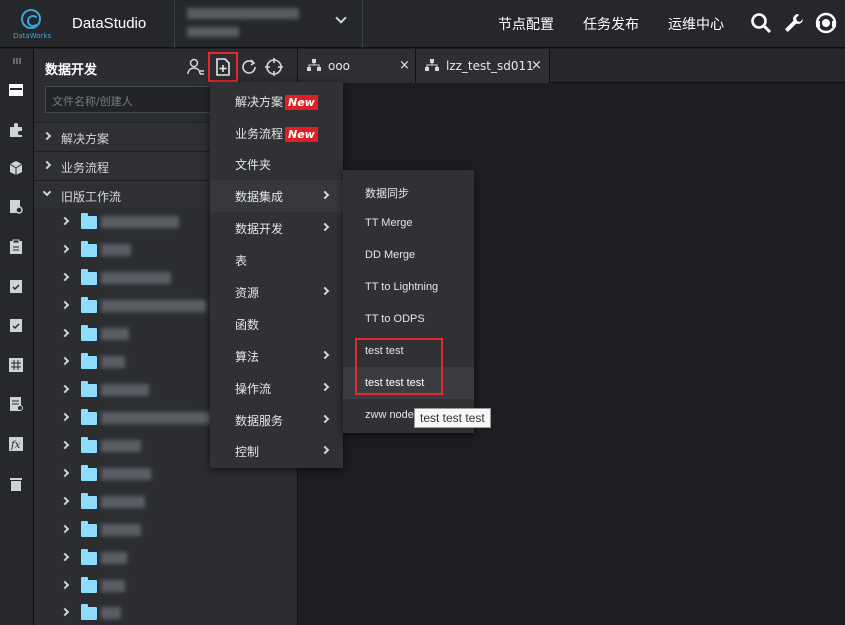  What do you see at coordinates (526, 24) in the screenshot?
I see `nav-node-config: 节点配置` at bounding box center [526, 24].